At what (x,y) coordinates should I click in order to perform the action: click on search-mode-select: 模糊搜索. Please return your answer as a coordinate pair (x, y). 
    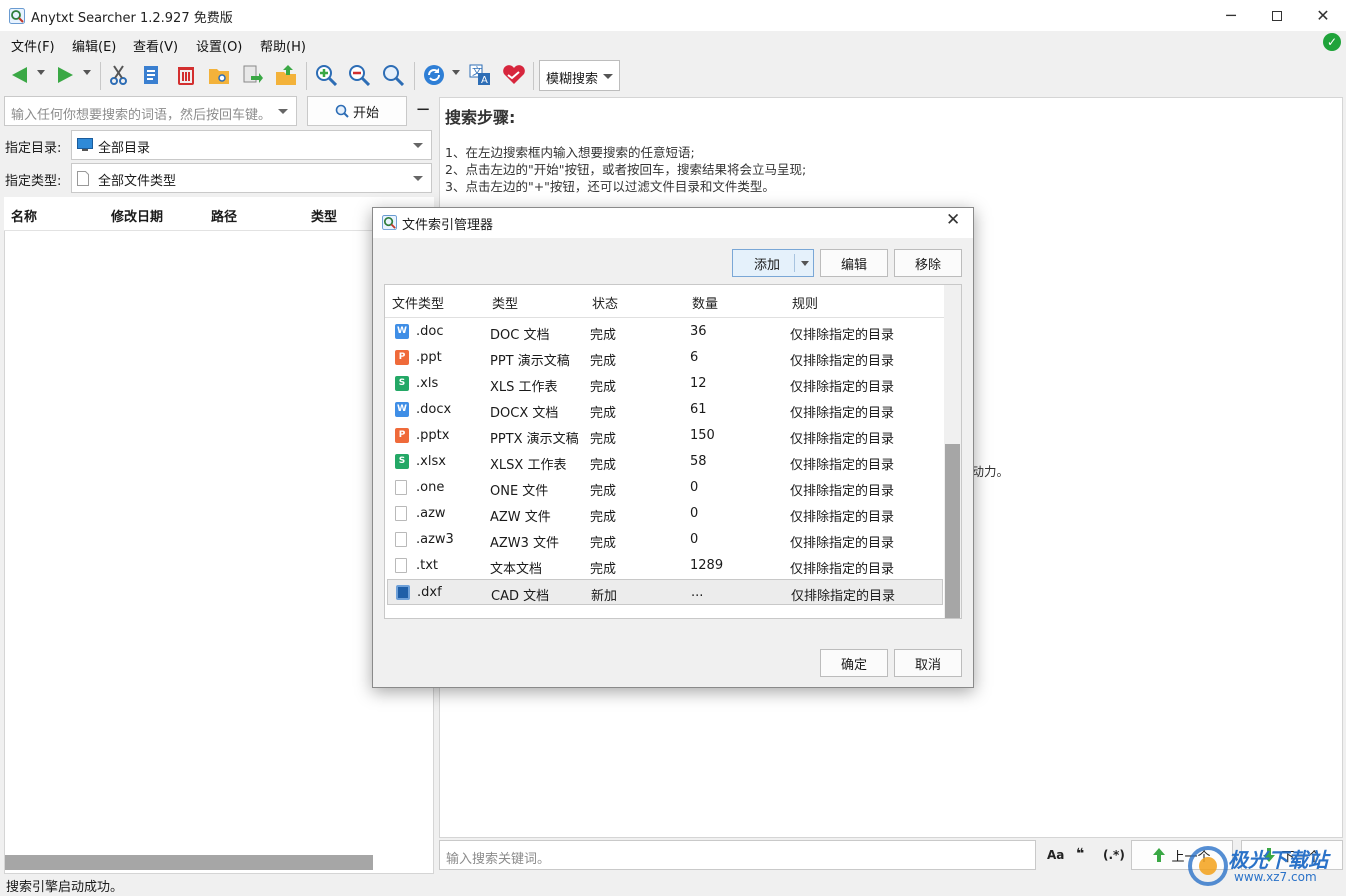
    Looking at the image, I should click on (579, 75).